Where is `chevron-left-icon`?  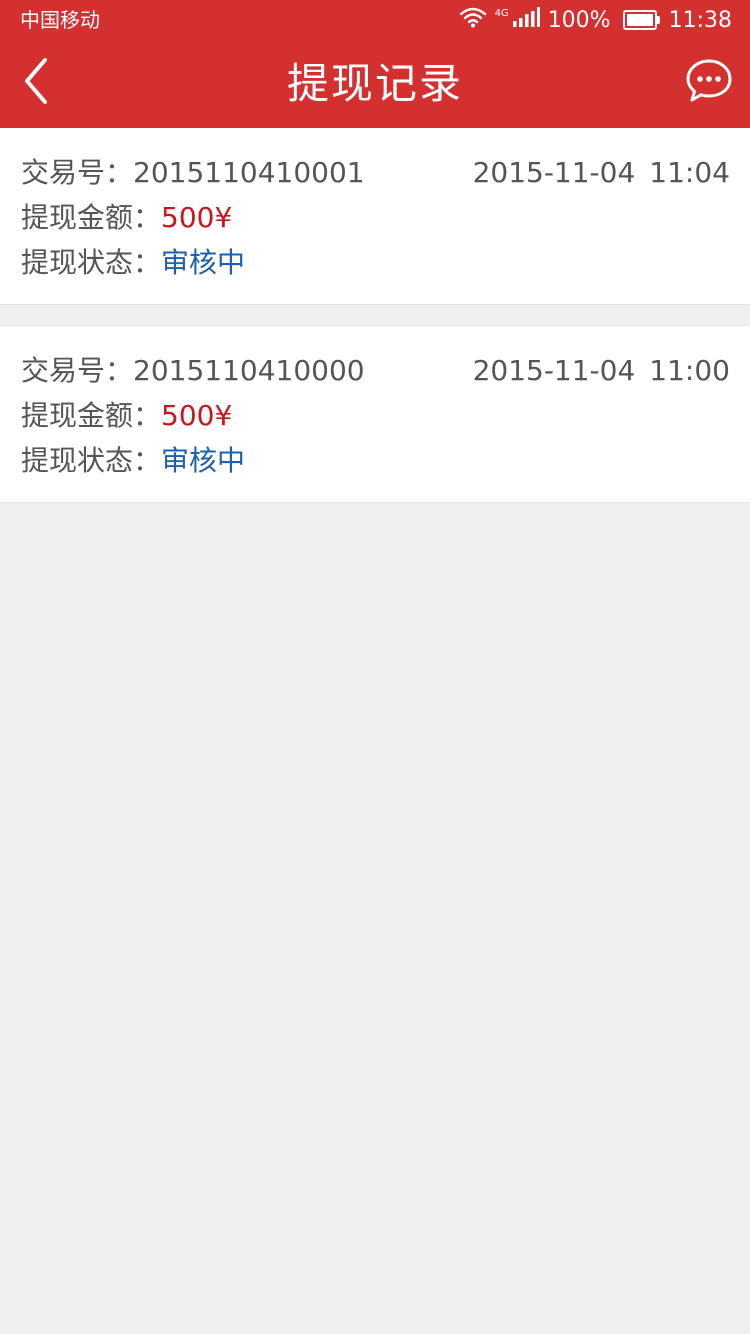
chevron-left-icon is located at coordinates (36, 83).